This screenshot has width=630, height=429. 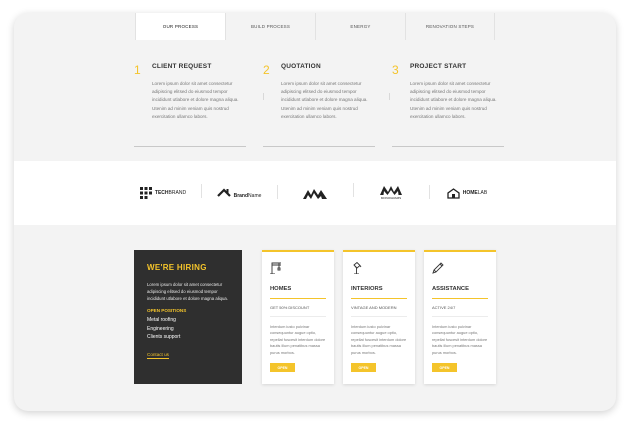 What do you see at coordinates (158, 355) in the screenshot?
I see `contact-us-link: Contact us` at bounding box center [158, 355].